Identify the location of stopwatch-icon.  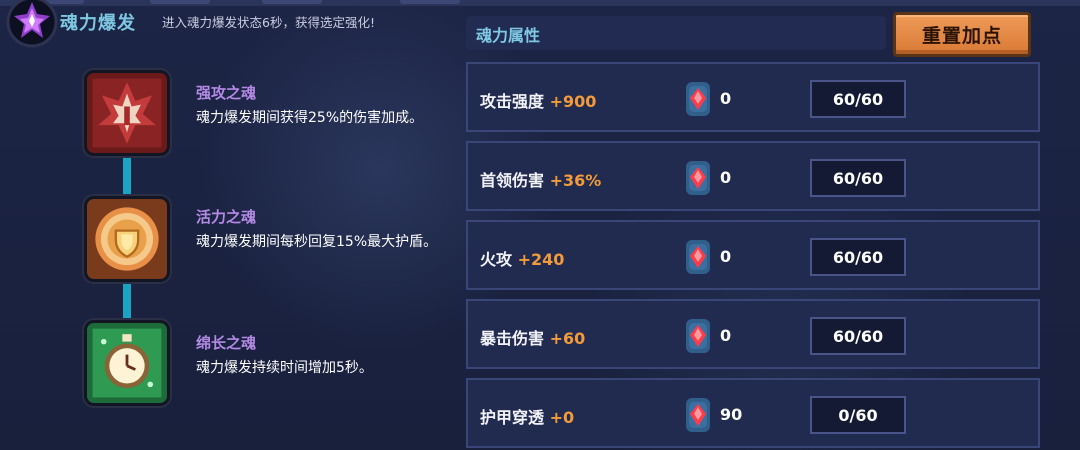
(127, 363).